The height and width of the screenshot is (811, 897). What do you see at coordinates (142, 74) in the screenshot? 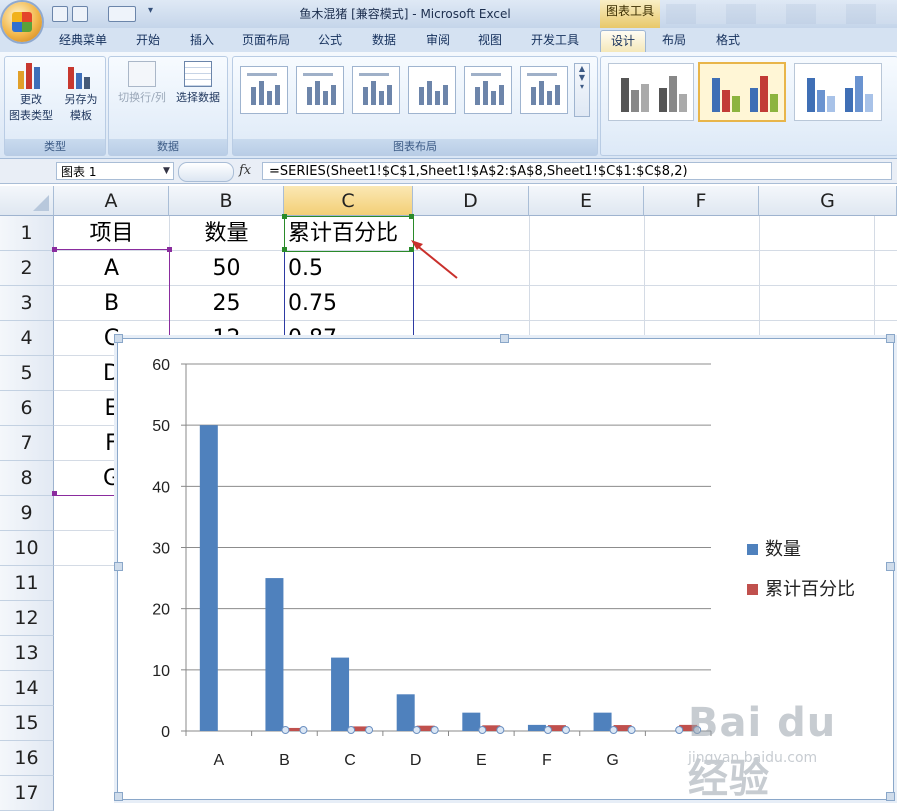
I see `switch-row-col-icon` at bounding box center [142, 74].